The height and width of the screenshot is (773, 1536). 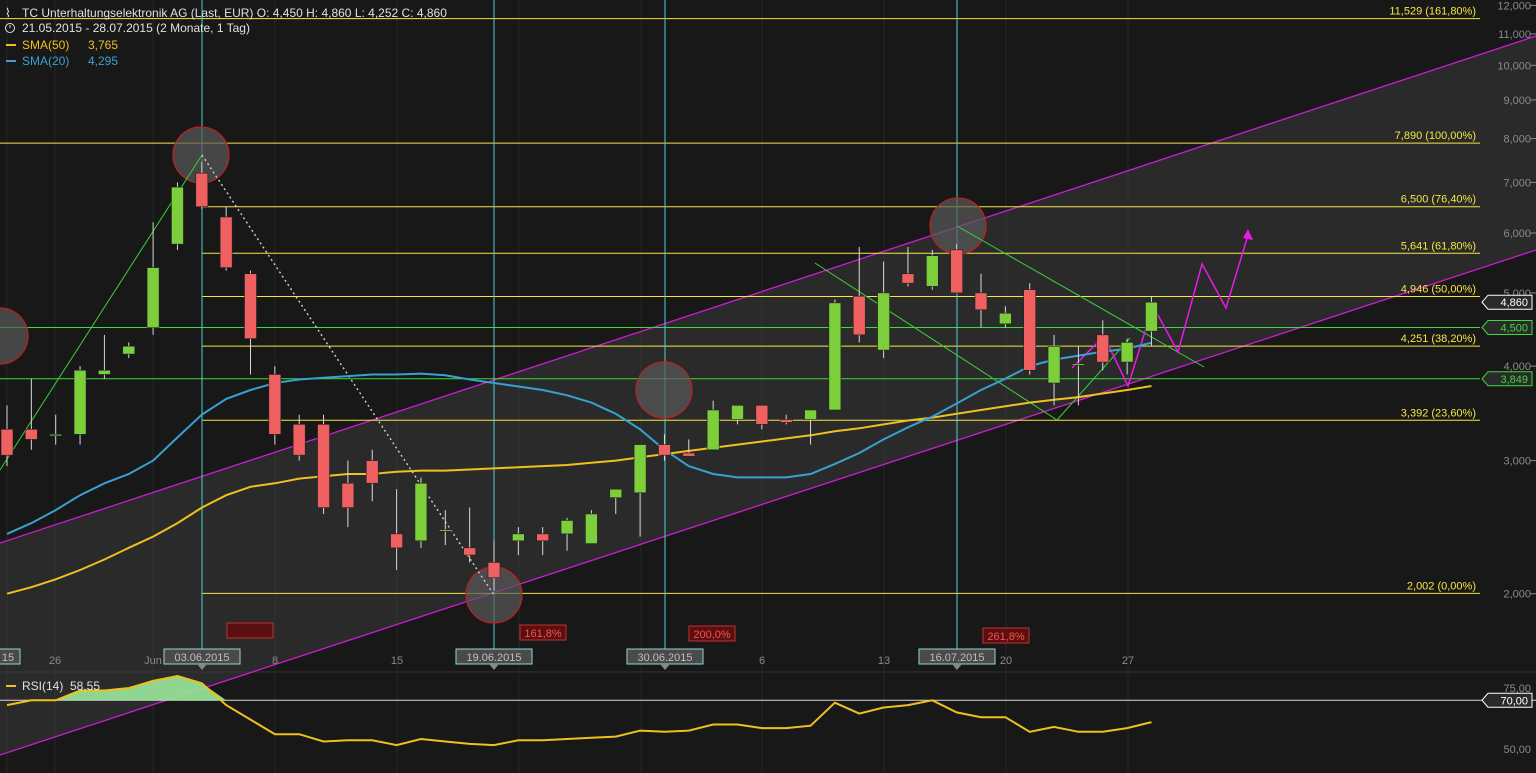 What do you see at coordinates (103, 45) in the screenshot?
I see `sma50-legend-value: 3,765` at bounding box center [103, 45].